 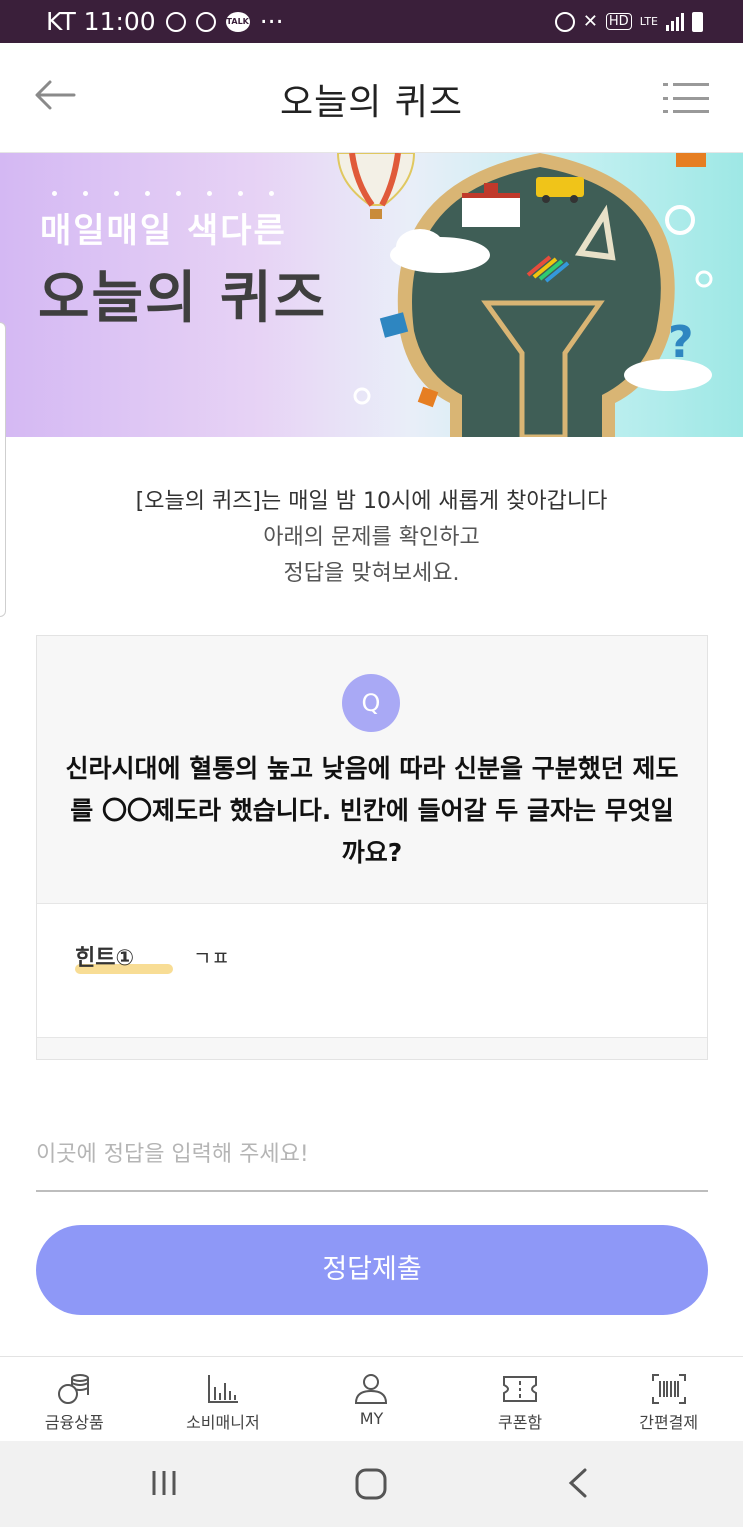 I want to click on nav-label-spending-manager: 소비매니저, so click(x=223, y=1422).